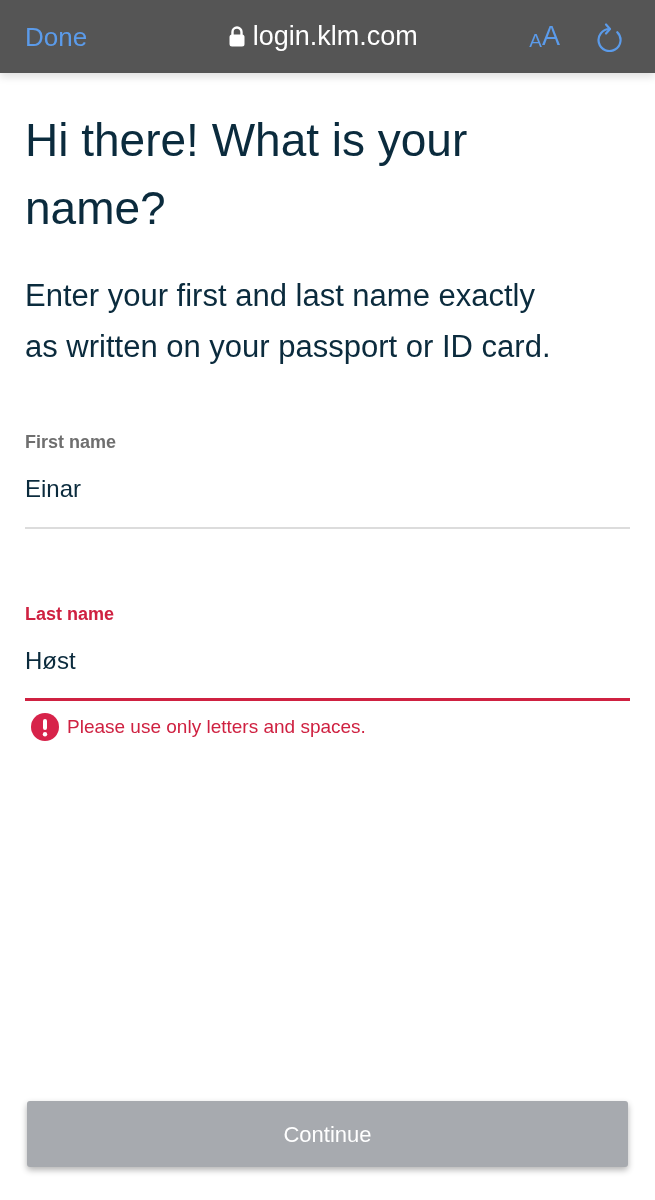 The width and height of the screenshot is (655, 1200). What do you see at coordinates (288, 321) in the screenshot?
I see `intro-text: Enter your first and last name exactly as written on your passport or ID card.` at bounding box center [288, 321].